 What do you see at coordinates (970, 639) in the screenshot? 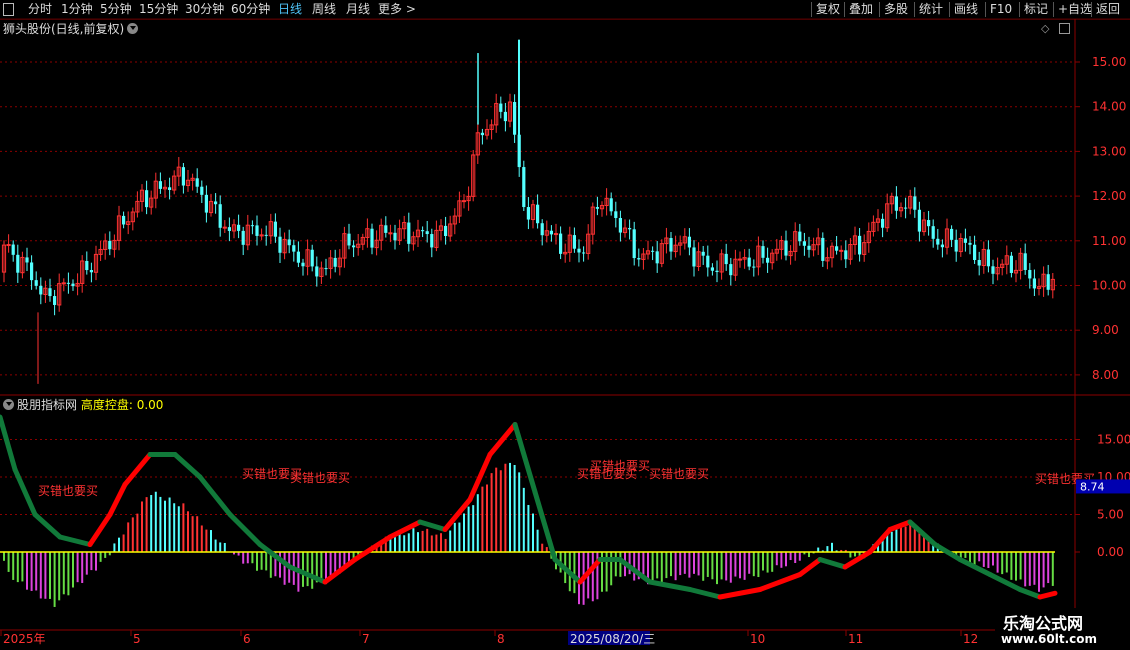
I see `date-tick-label: 12` at bounding box center [970, 639].